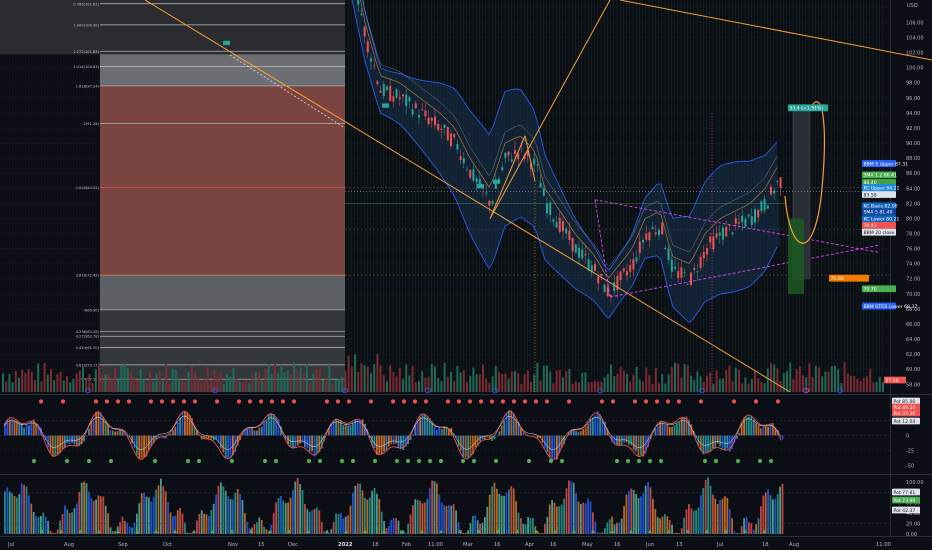  What do you see at coordinates (913, 250) in the screenshot?
I see `price-tick: 76.00` at bounding box center [913, 250].